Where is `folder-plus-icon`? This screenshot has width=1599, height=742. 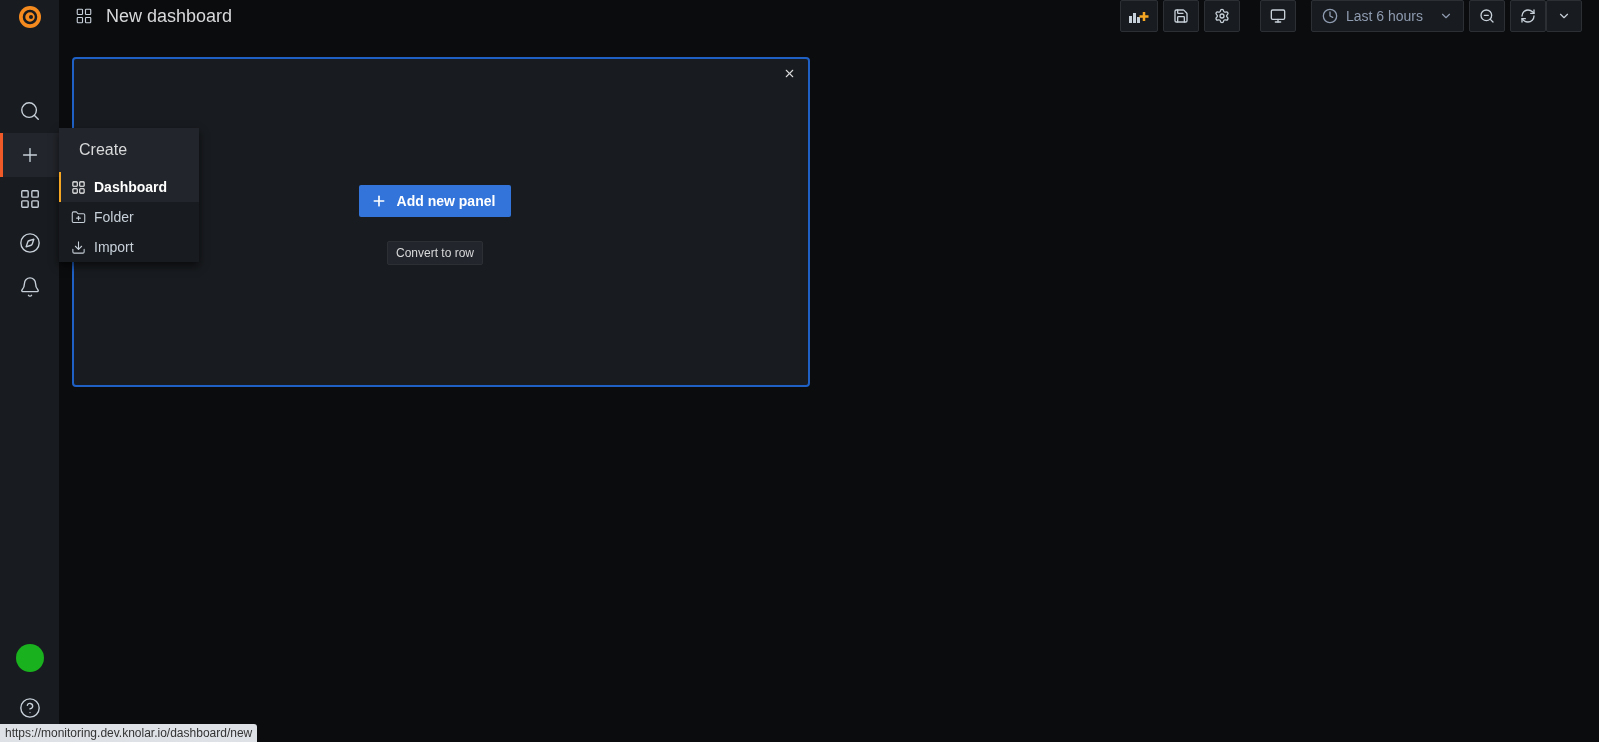
folder-plus-icon is located at coordinates (78, 217).